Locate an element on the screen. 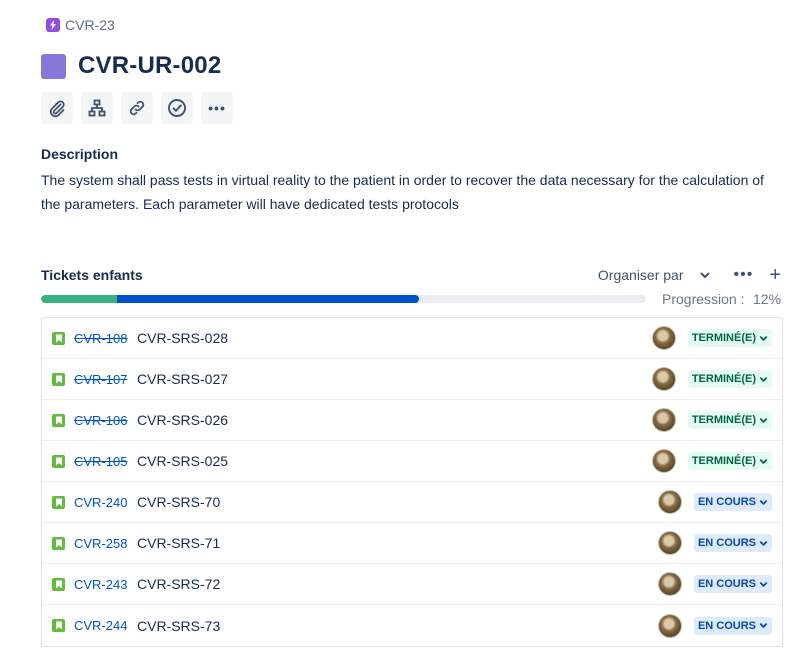 The width and height of the screenshot is (802, 649). sort-by-button: Organiser par is located at coordinates (641, 275).